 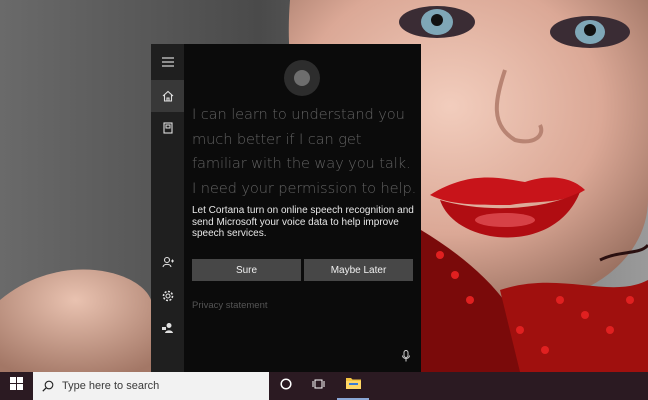 I want to click on sidebar-item-settings, so click(x=167, y=296).